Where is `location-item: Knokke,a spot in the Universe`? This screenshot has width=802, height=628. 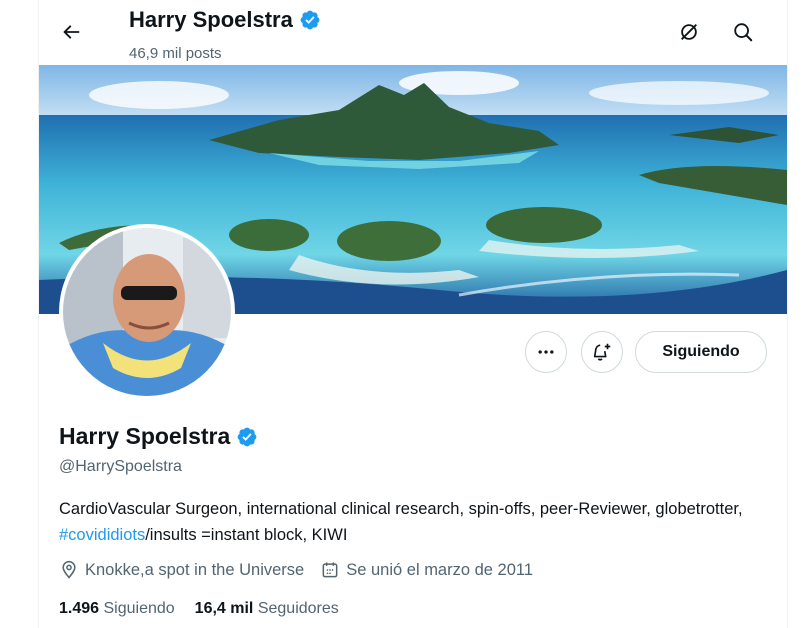
location-item: Knokke,a spot in the Universe is located at coordinates (181, 570).